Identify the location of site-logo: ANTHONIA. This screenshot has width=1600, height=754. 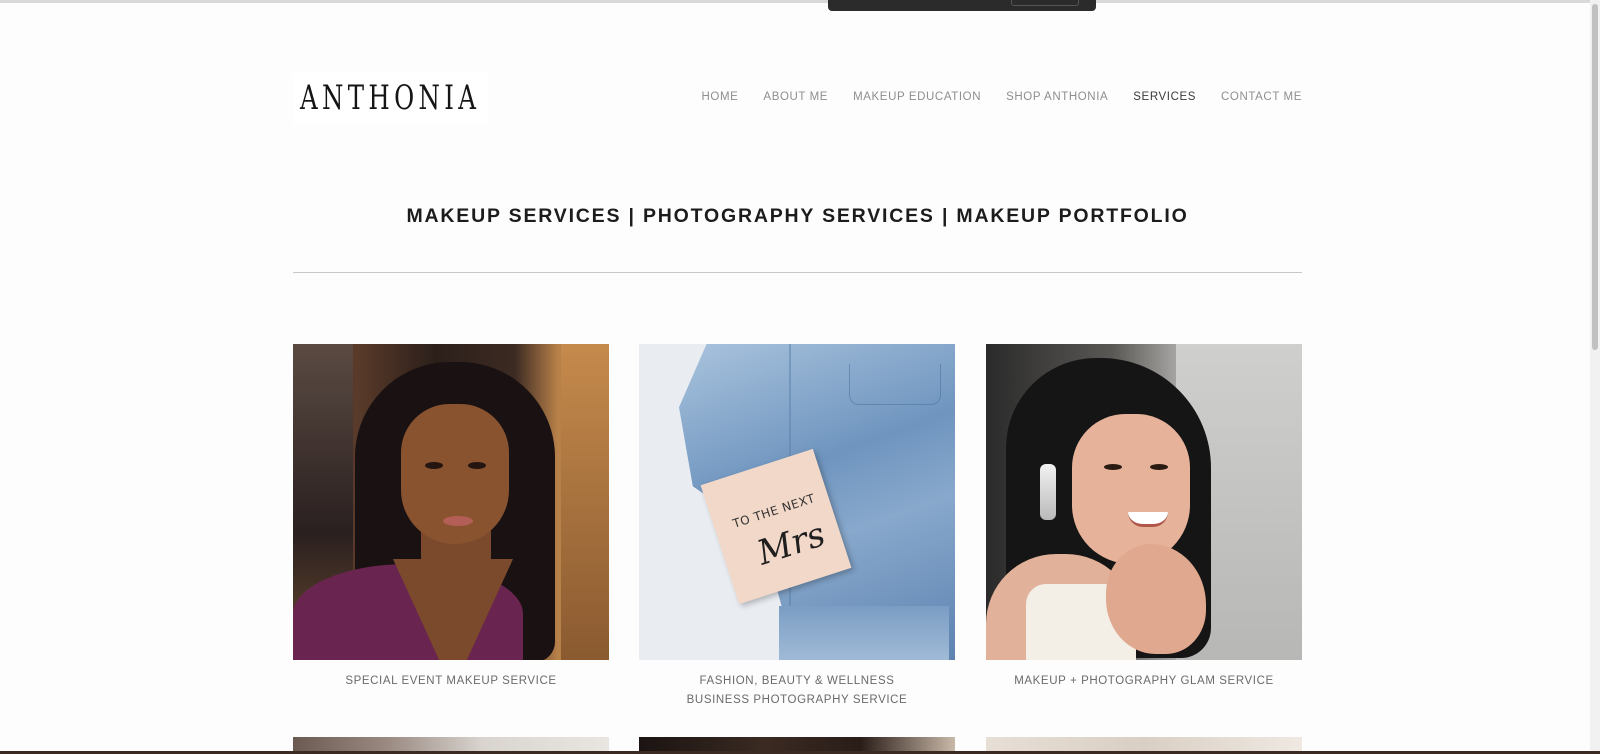
(390, 98).